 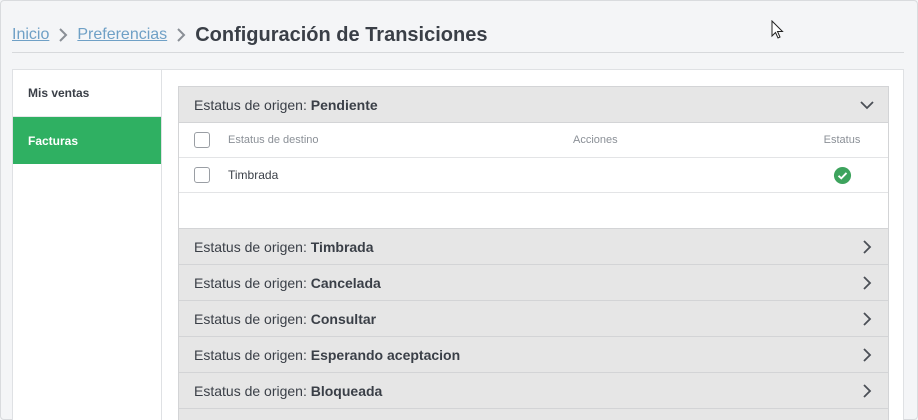 I want to click on accordion-status-name: Consultar, so click(x=343, y=318).